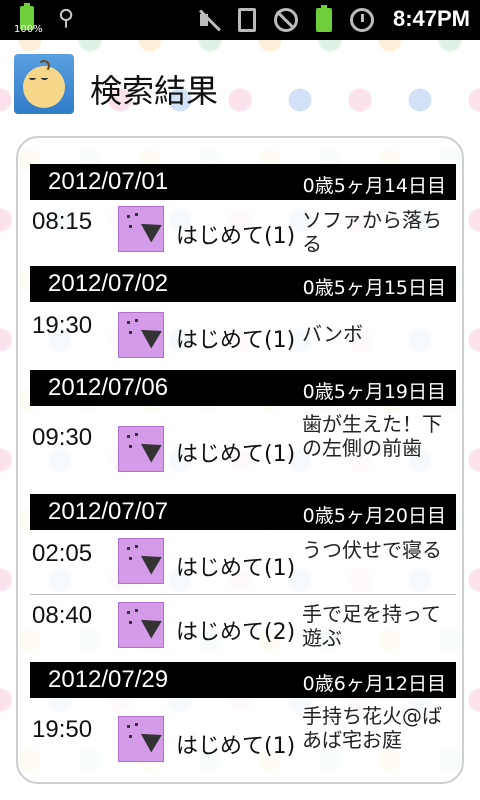 The image size is (480, 800). What do you see at coordinates (209, 20) in the screenshot?
I see `mute-icon` at bounding box center [209, 20].